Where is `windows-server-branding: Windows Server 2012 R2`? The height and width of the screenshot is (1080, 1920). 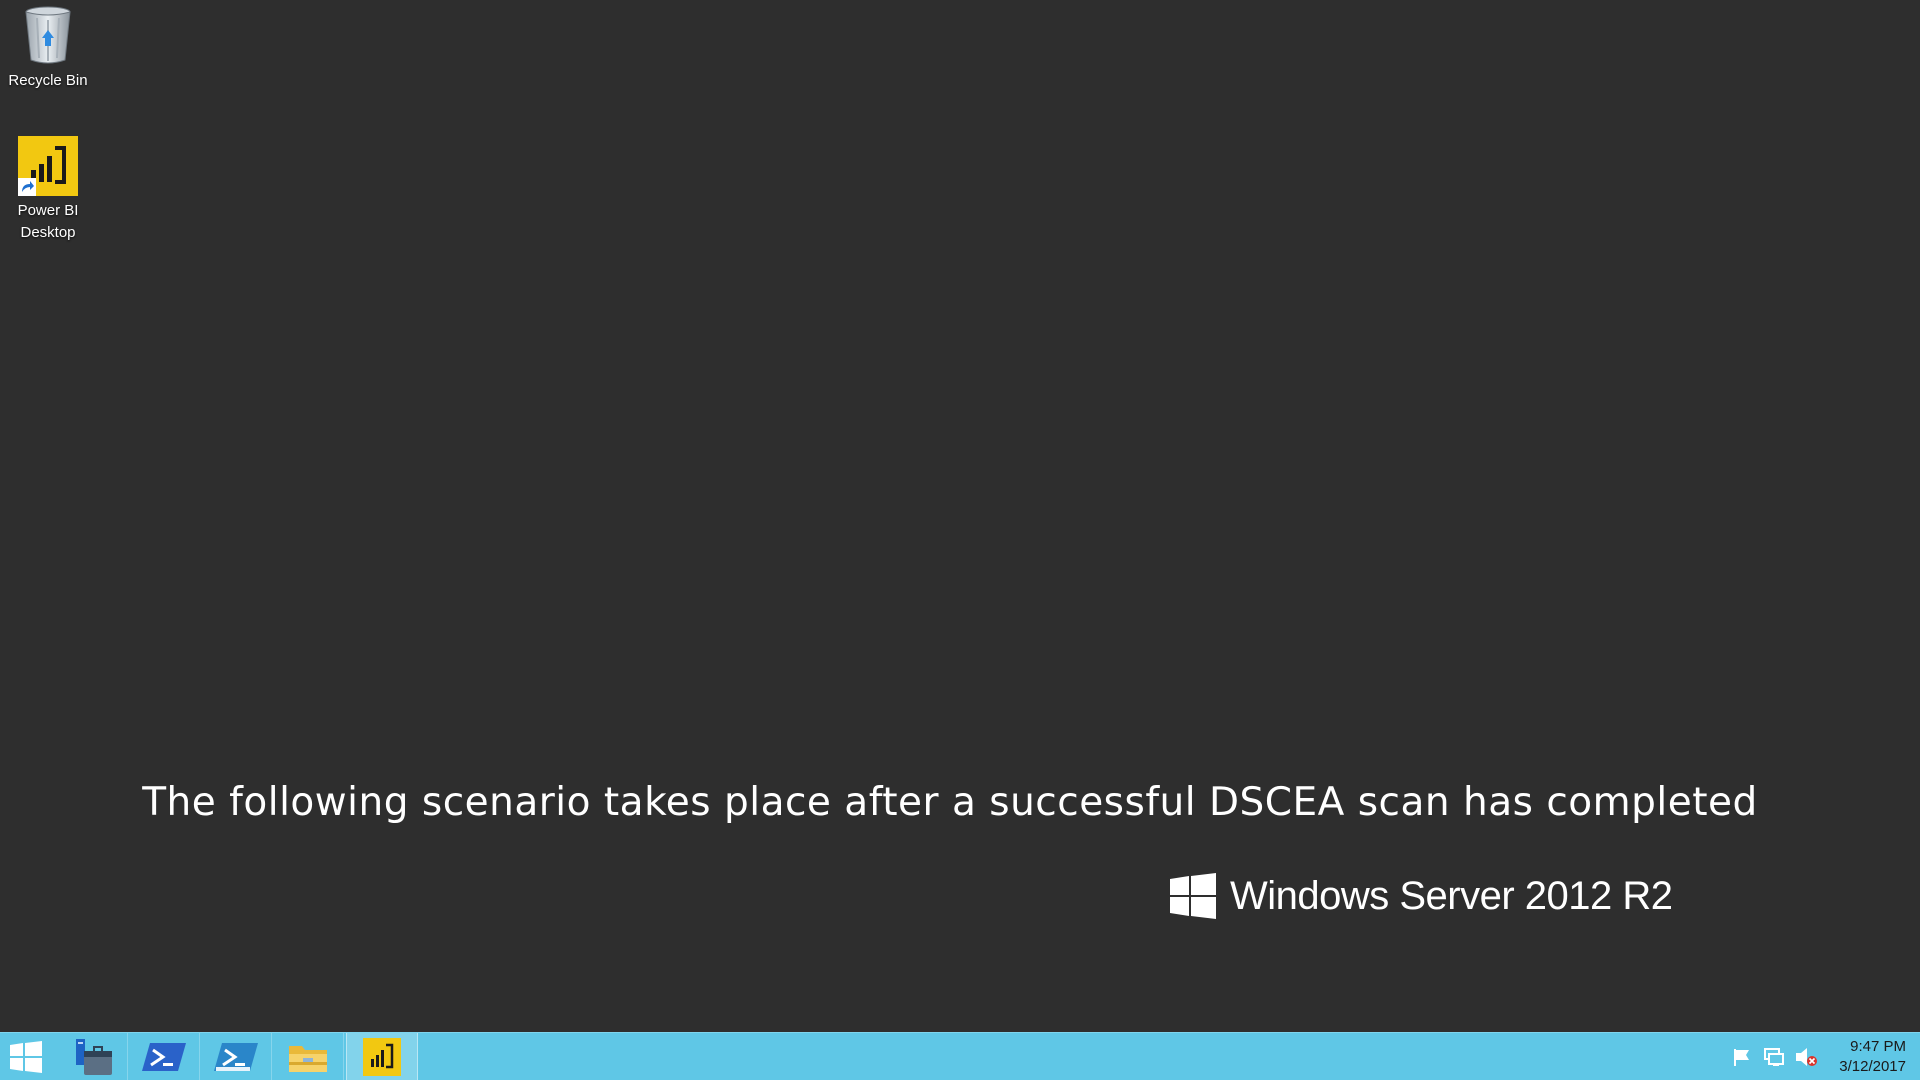
windows-server-branding: Windows Server 2012 R2 is located at coordinates (1421, 896).